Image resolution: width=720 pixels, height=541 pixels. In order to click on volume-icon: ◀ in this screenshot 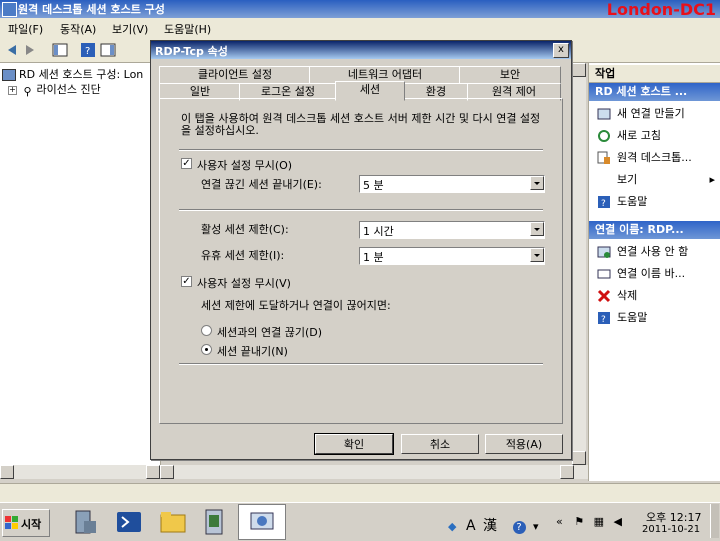, I will do `click(618, 521)`.